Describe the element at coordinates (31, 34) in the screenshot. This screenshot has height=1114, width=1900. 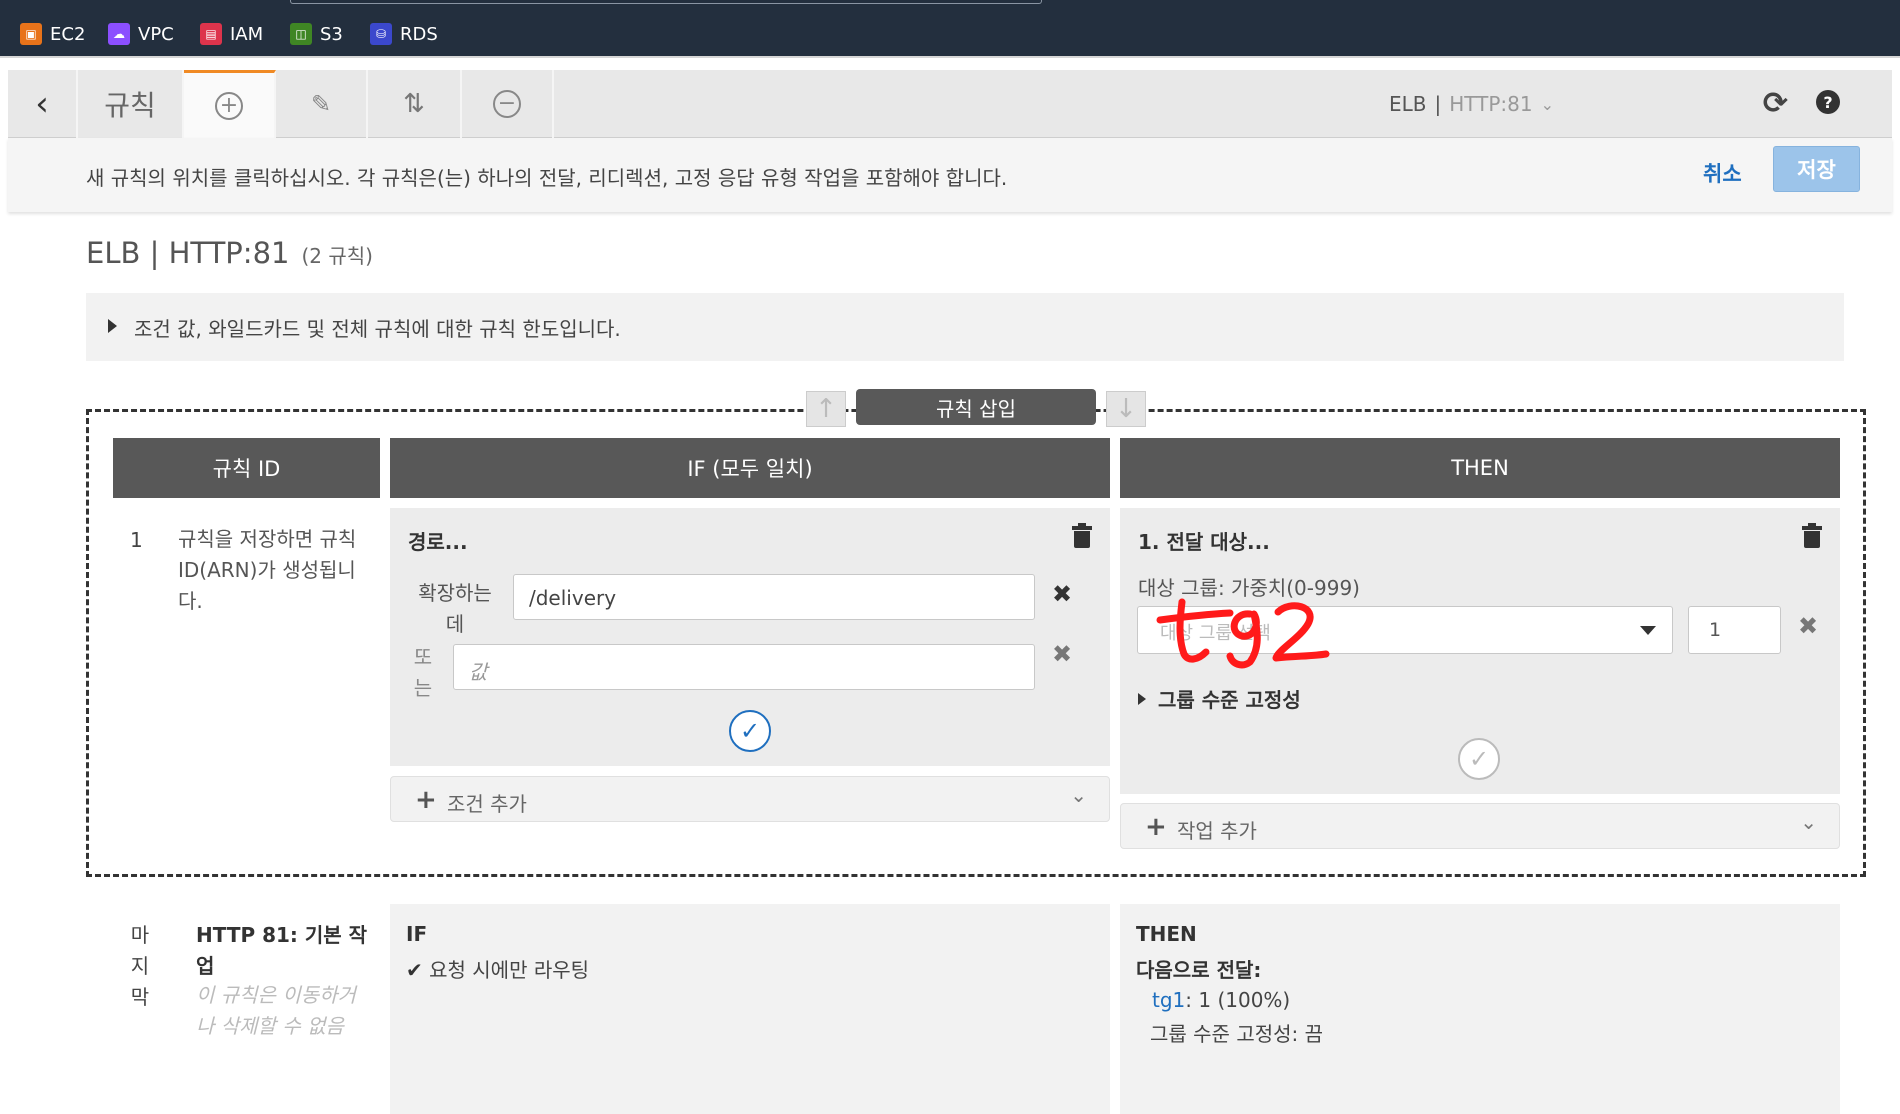
I see `ec2-icon: ▣` at that location.